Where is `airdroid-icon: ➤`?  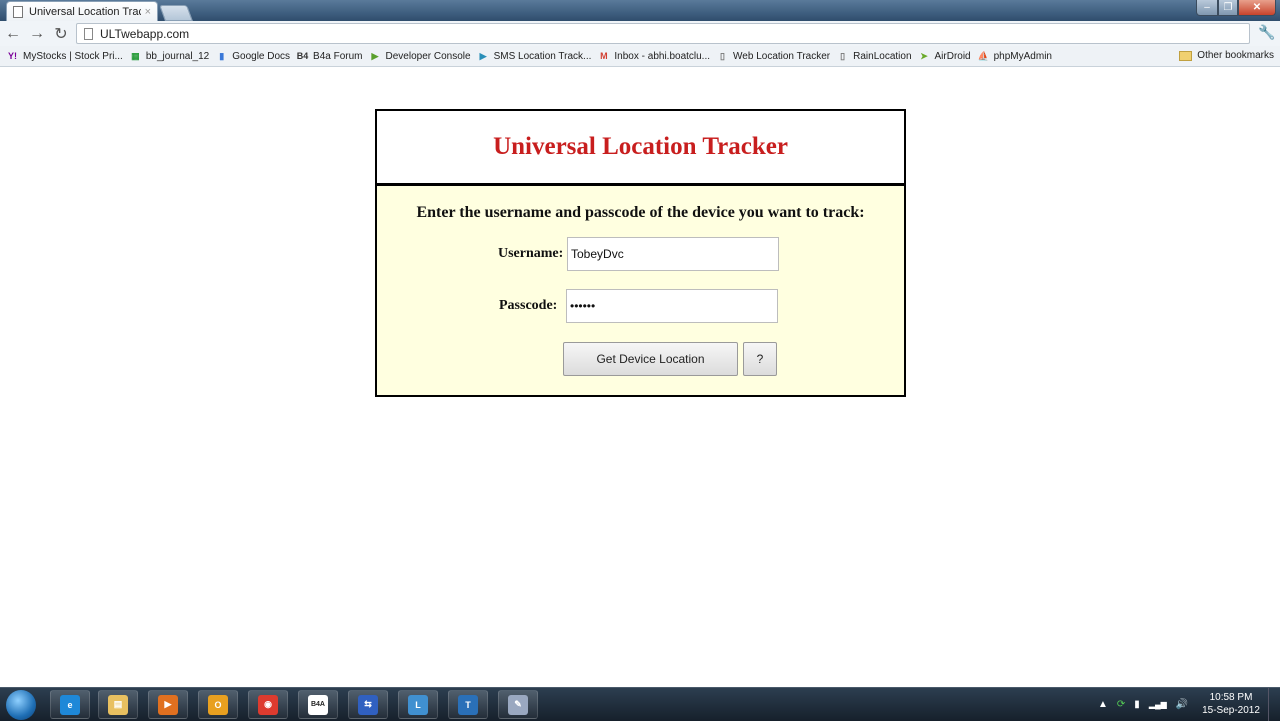 airdroid-icon: ➤ is located at coordinates (924, 55).